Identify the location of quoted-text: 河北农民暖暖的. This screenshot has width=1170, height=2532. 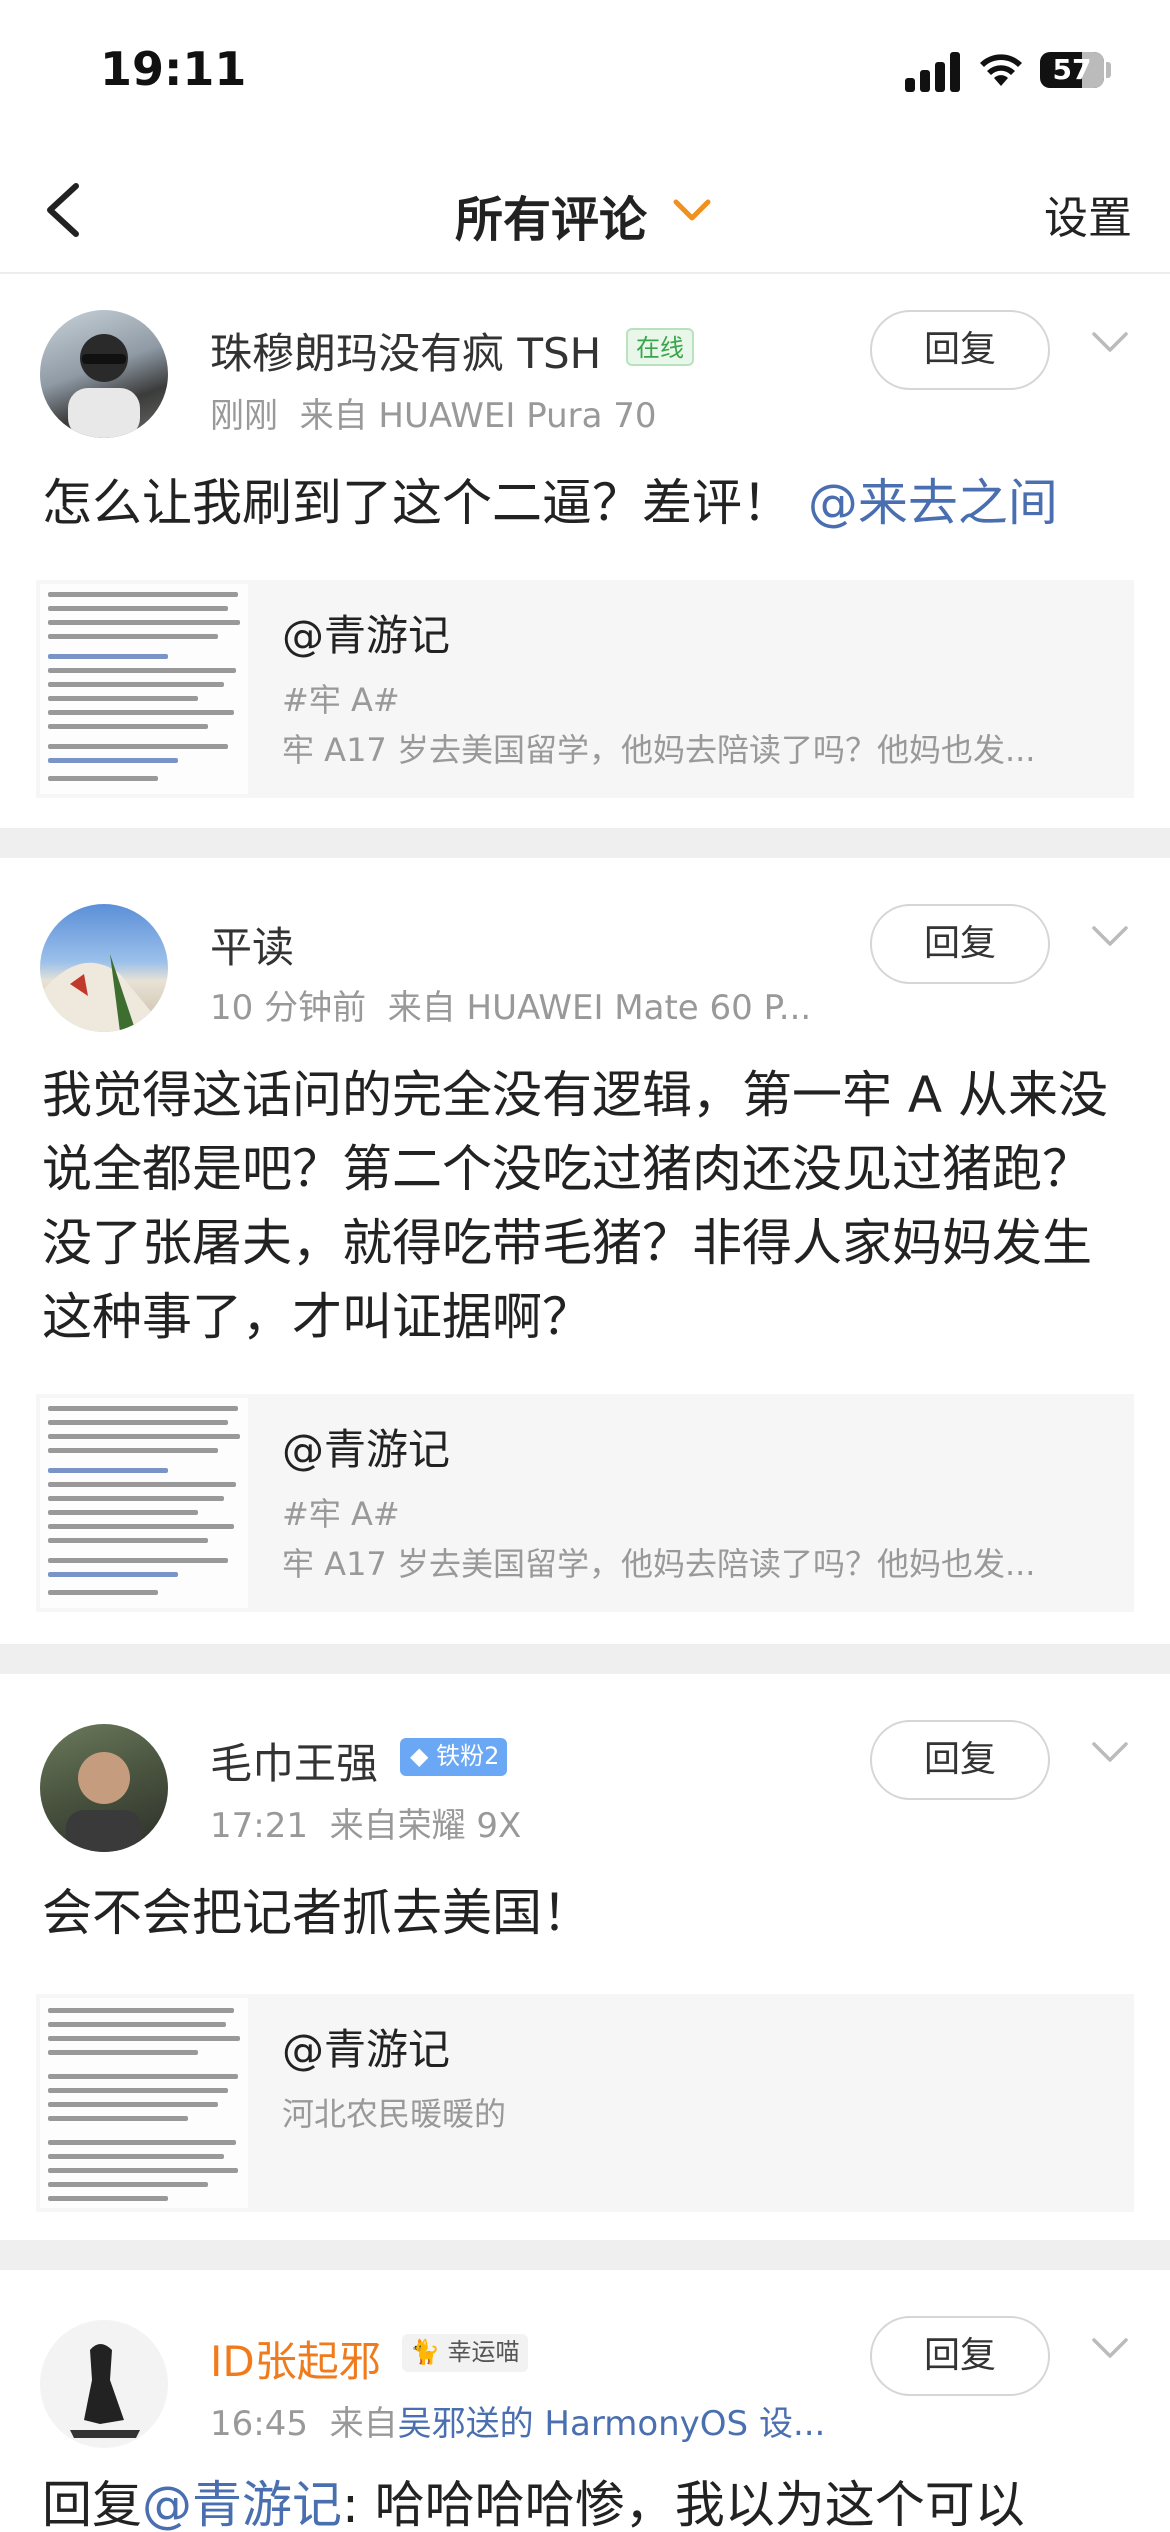
(394, 2114).